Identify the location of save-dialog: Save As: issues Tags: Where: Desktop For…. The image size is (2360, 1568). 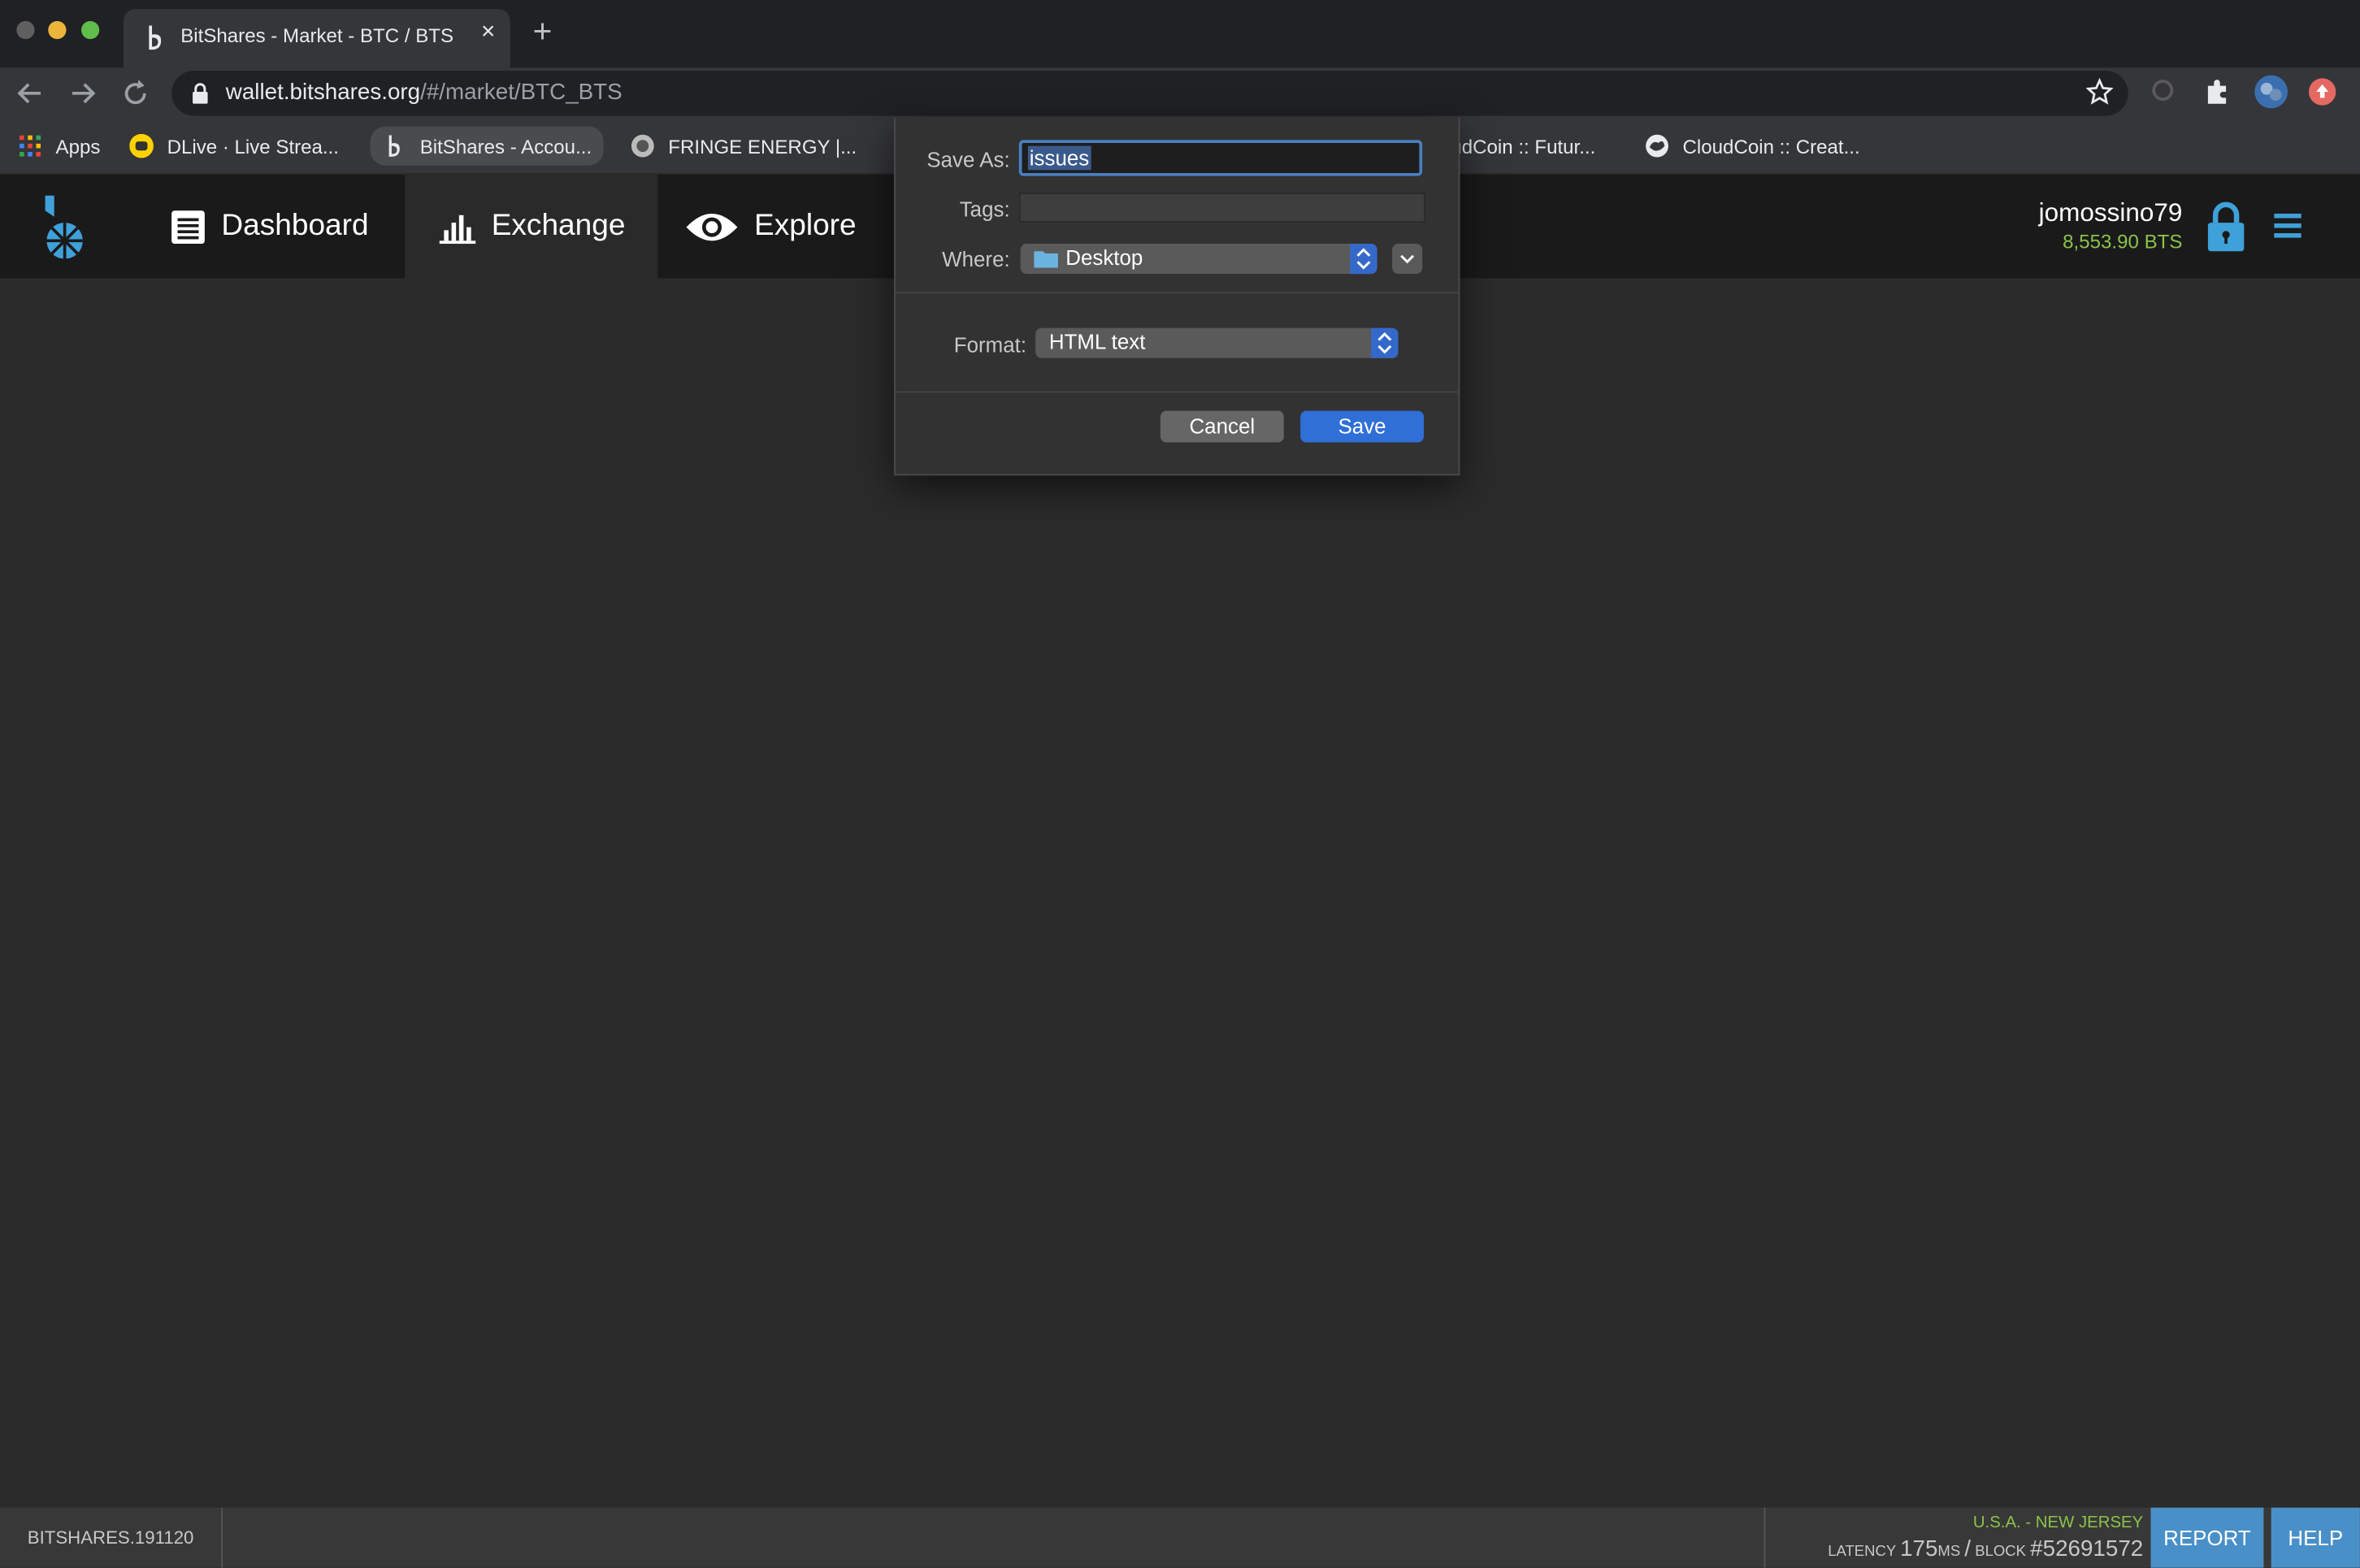
(1177, 296).